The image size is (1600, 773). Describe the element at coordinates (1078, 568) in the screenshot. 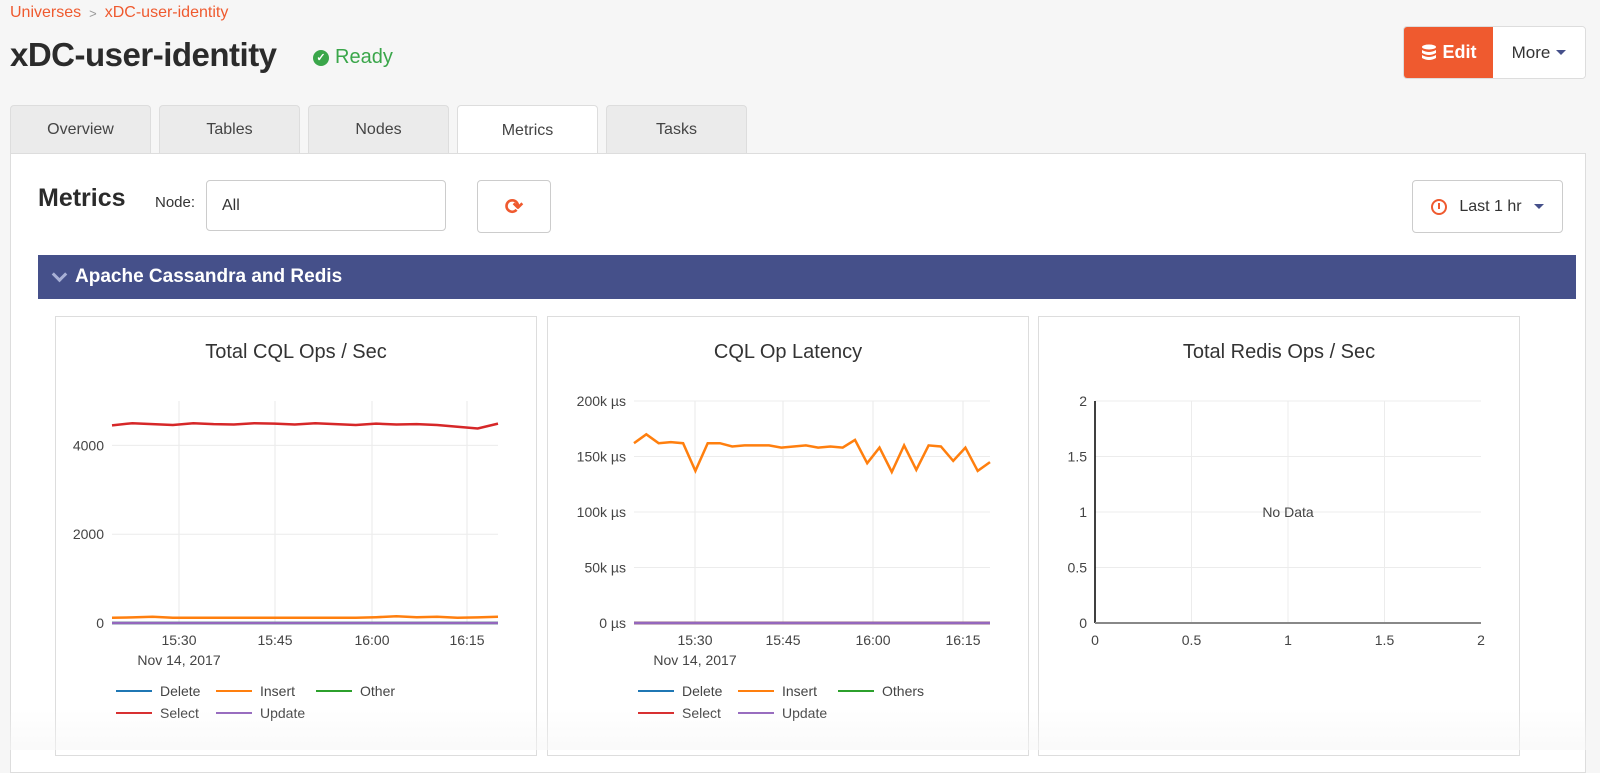

I see `y-tick-label: 0.5` at that location.